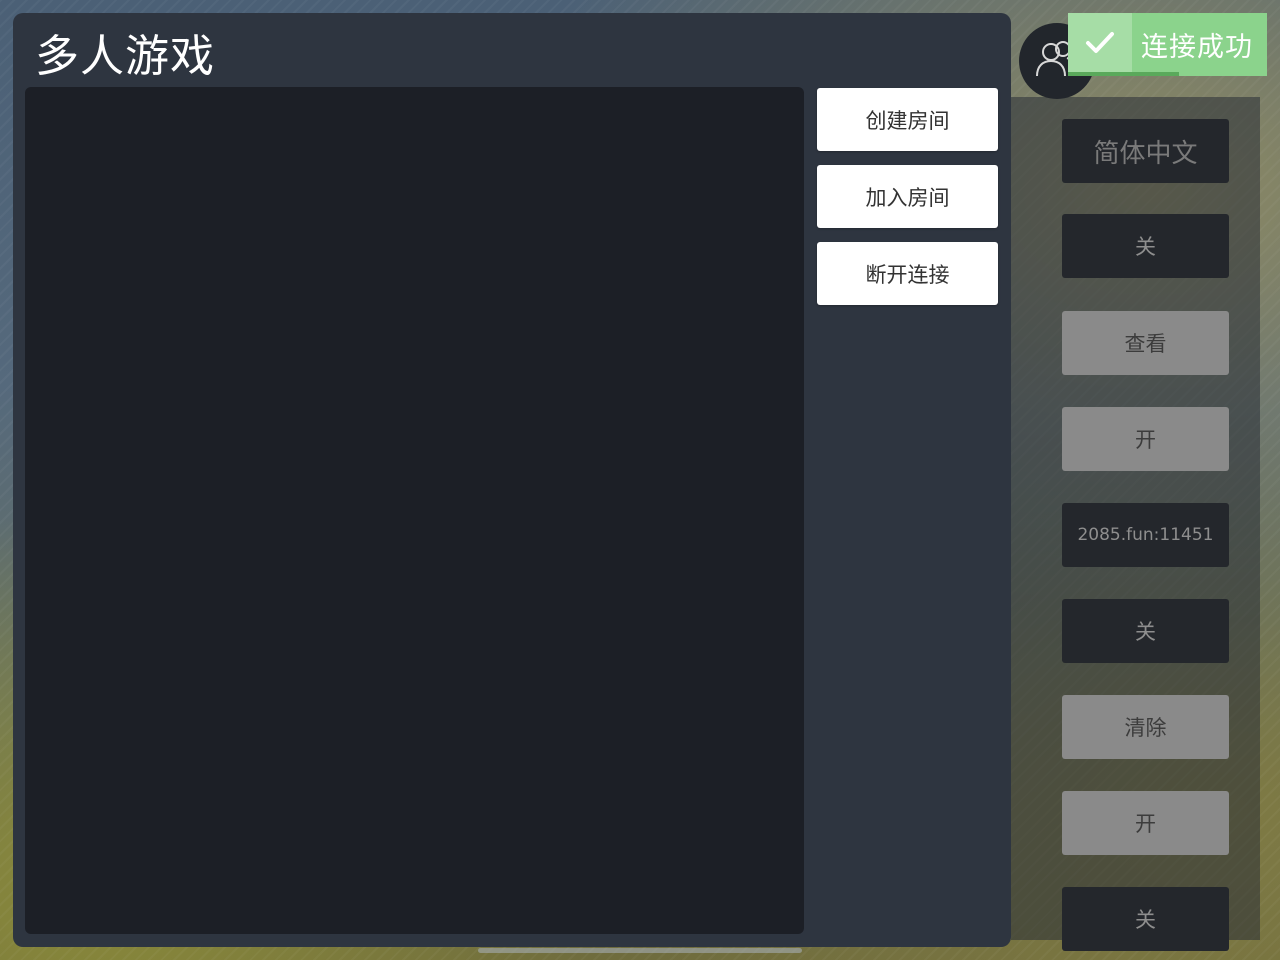 Image resolution: width=1280 pixels, height=960 pixels. Describe the element at coordinates (1197, 47) in the screenshot. I see `toast-message: 连接成功` at that location.